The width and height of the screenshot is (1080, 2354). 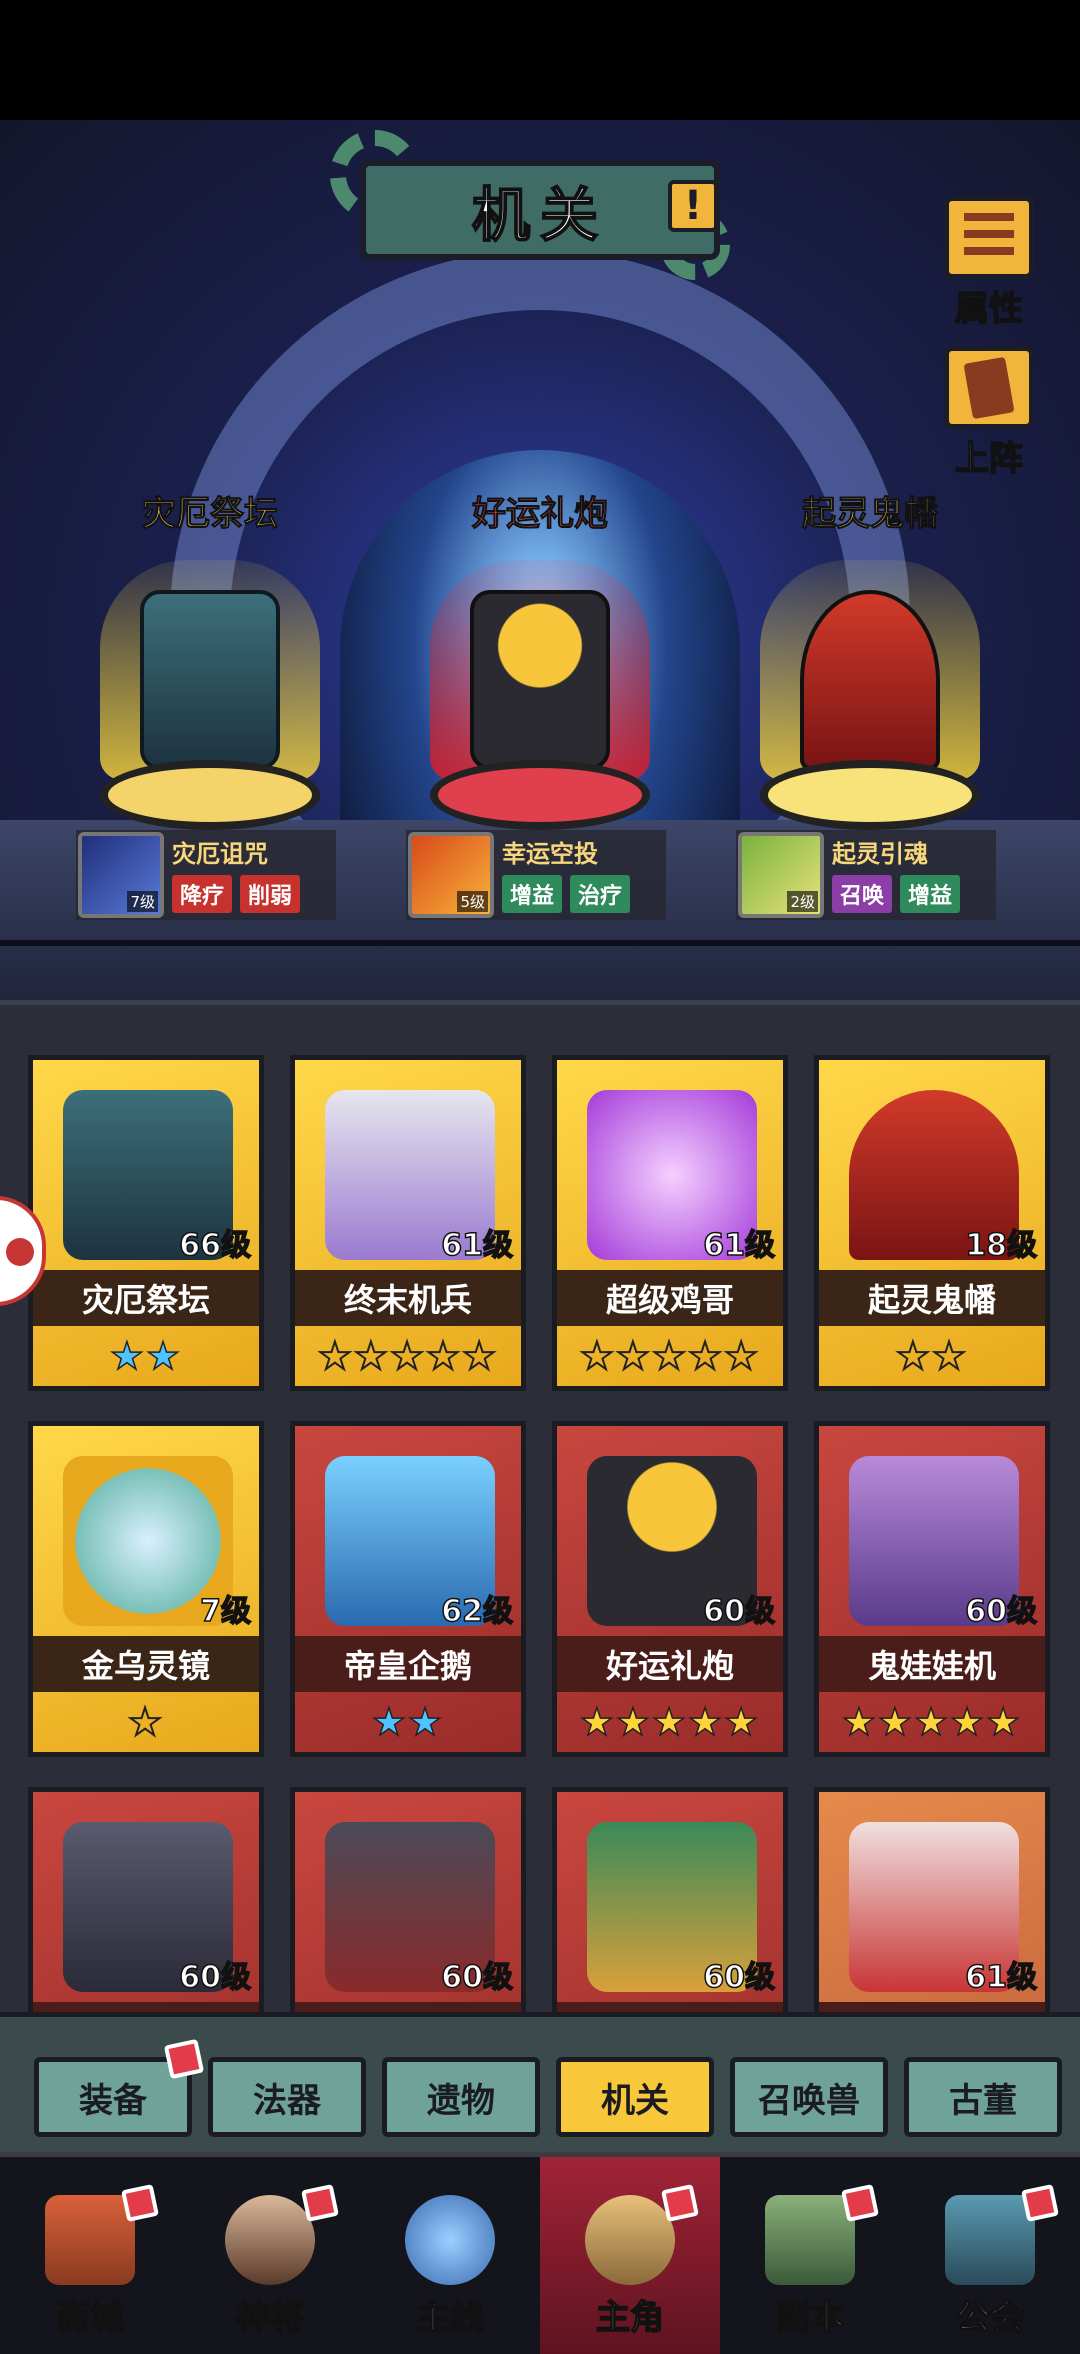 I want to click on machine-card: 7级 金乌灵镜 ★, so click(x=146, y=1589).